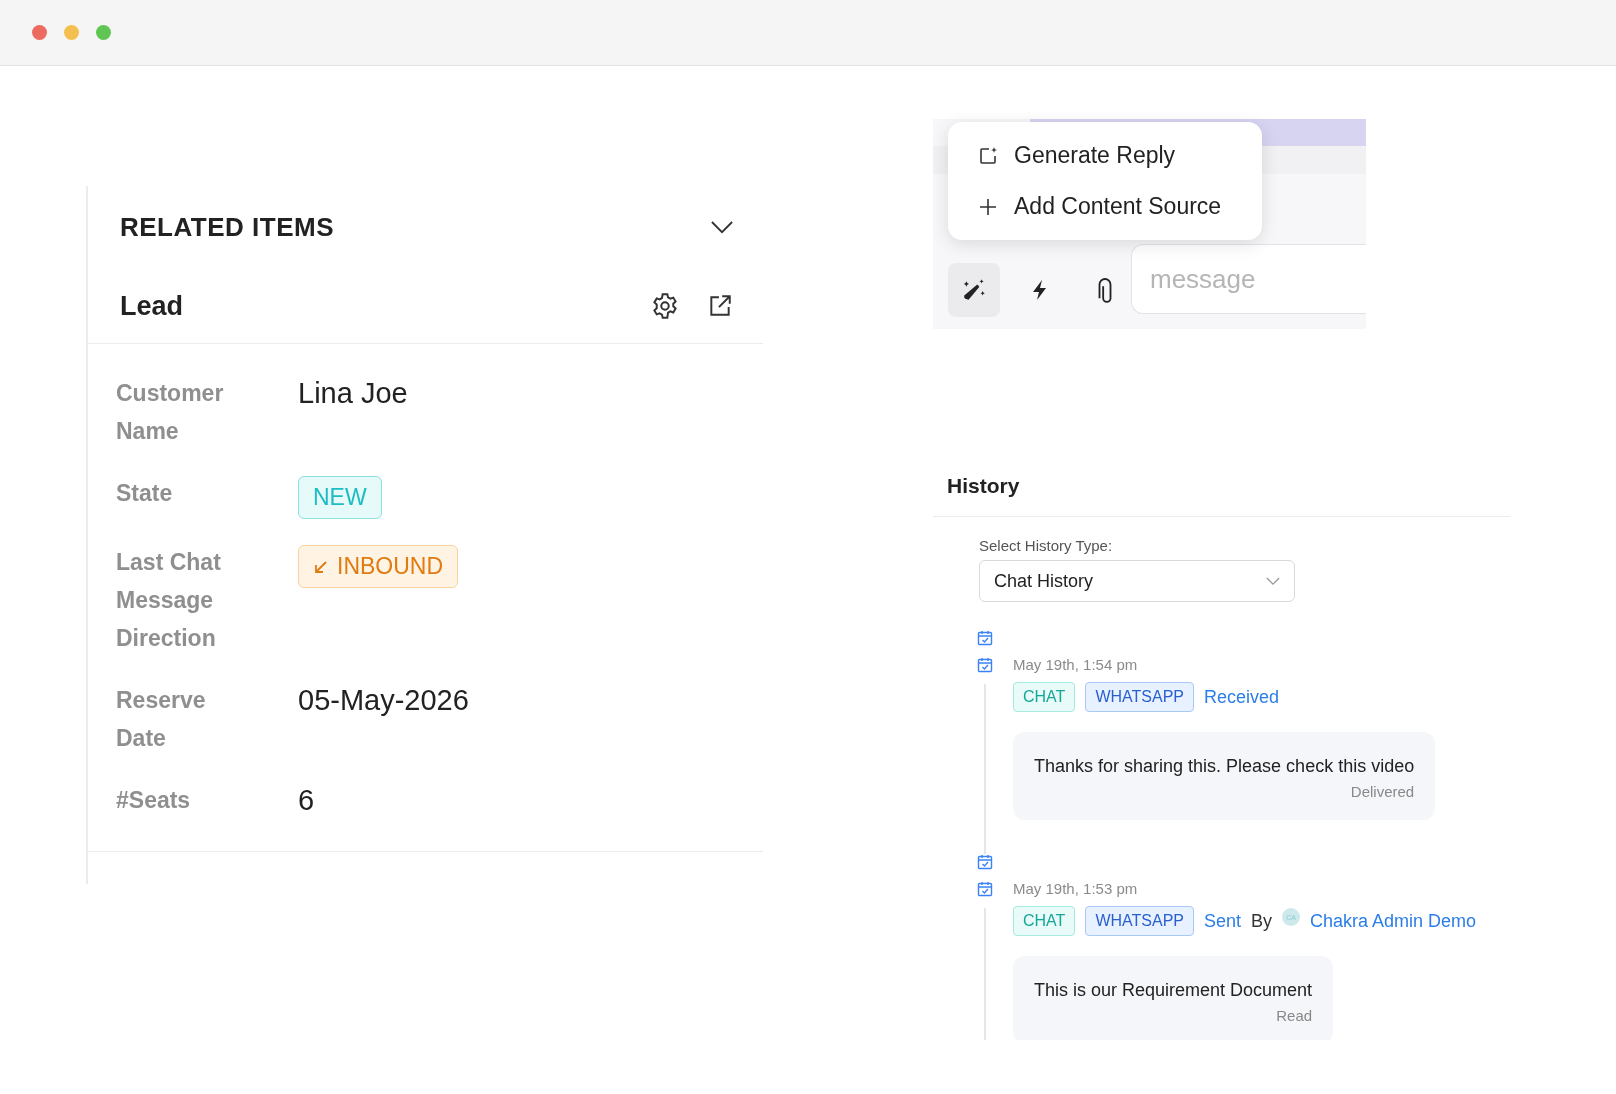  Describe the element at coordinates (1137, 581) in the screenshot. I see `history-type-select: Chat History` at that location.